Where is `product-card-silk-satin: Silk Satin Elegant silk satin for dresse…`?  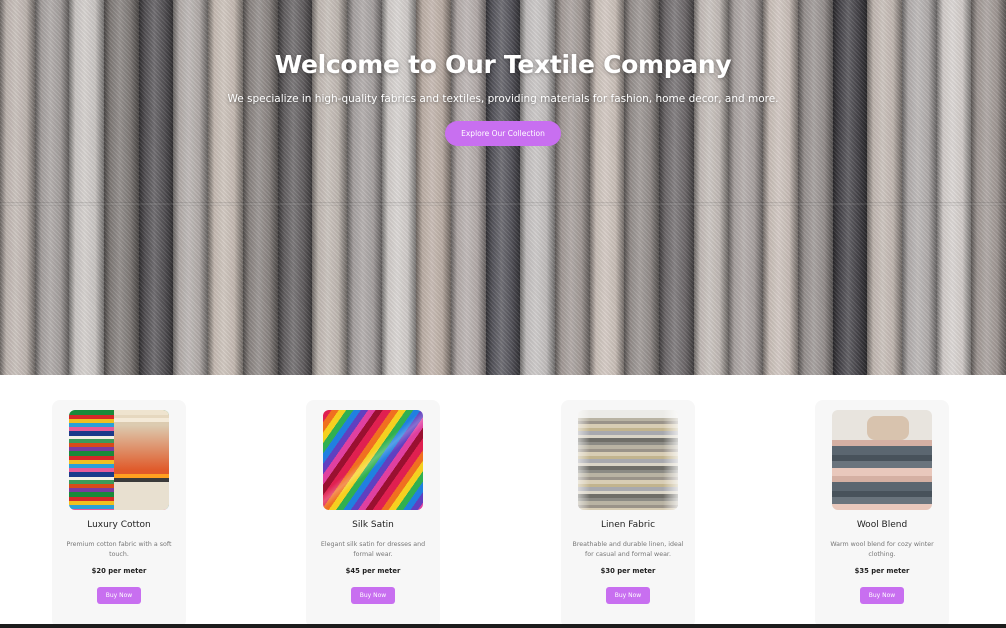
product-card-silk-satin: Silk Satin Elegant silk satin for dresse… is located at coordinates (373, 514).